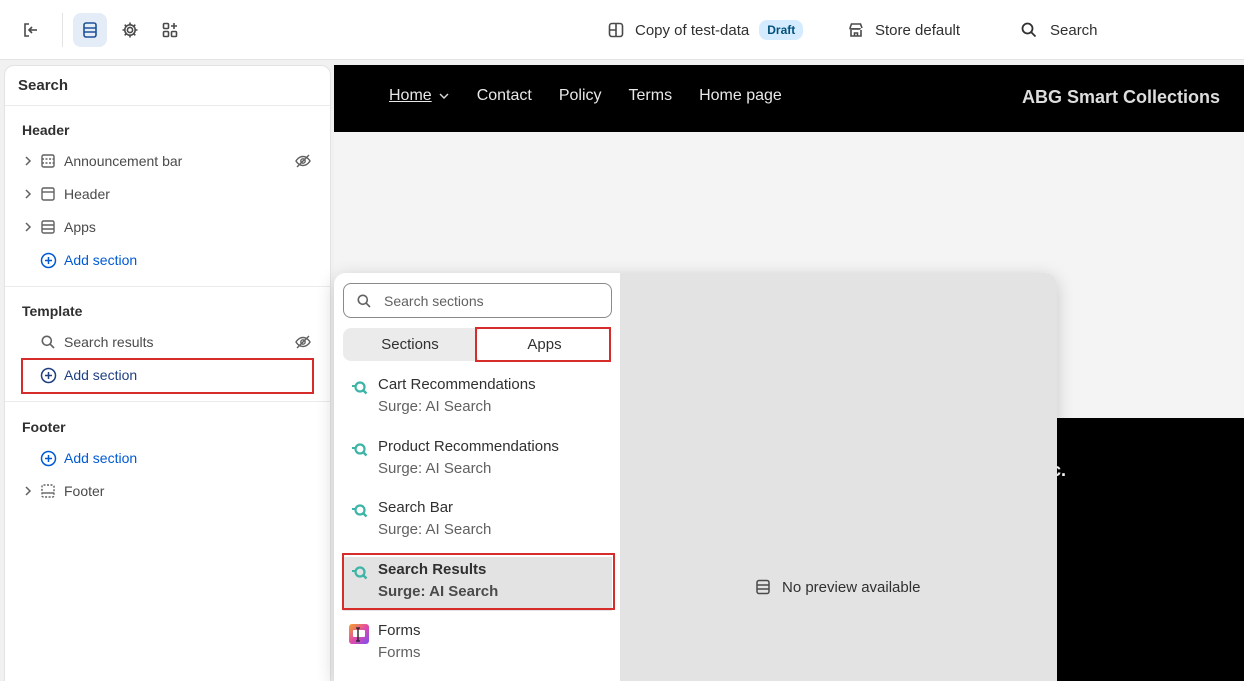 Image resolution: width=1244 pixels, height=681 pixels. What do you see at coordinates (87, 194) in the screenshot?
I see `sidebar-item-label: Header` at bounding box center [87, 194].